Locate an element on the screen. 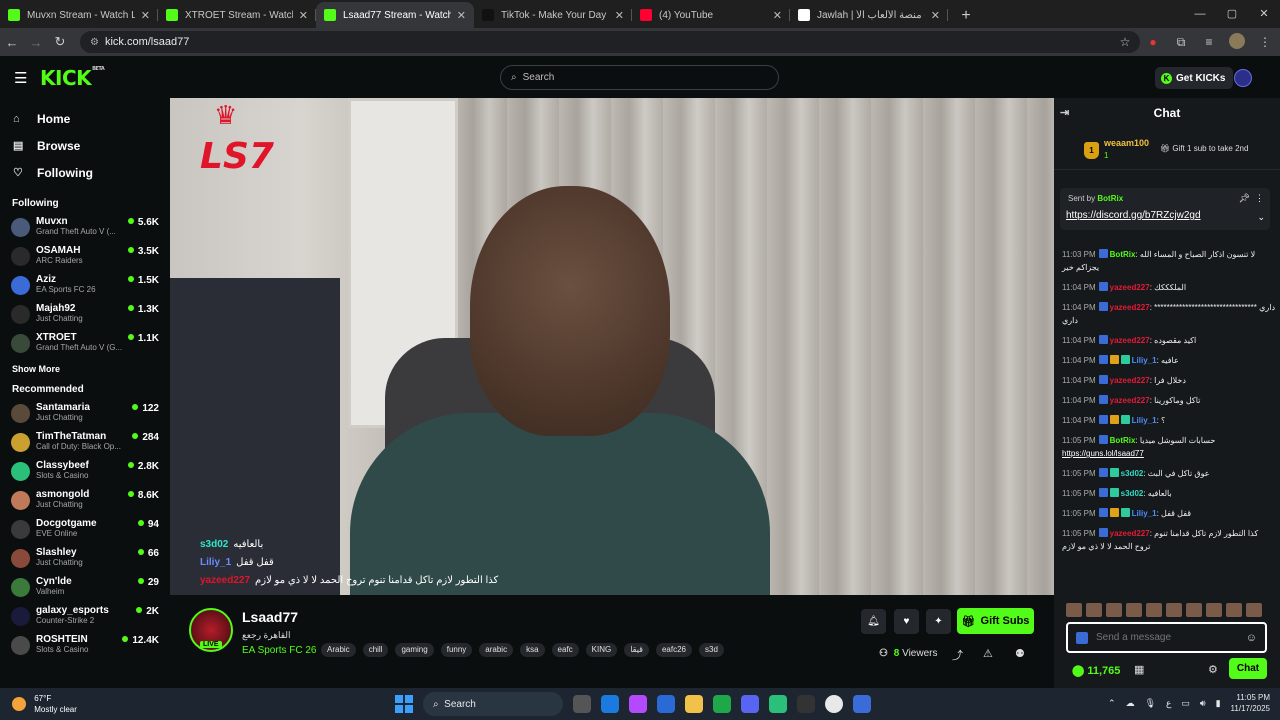 The height and width of the screenshot is (720, 1280). stream-tag: chill is located at coordinates (375, 650).